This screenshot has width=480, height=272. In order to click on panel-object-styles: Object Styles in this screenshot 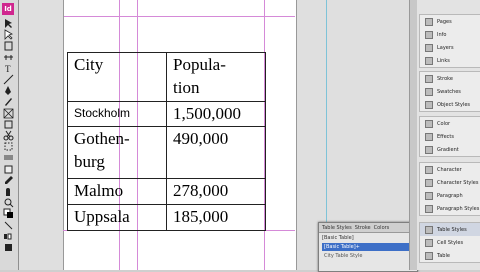, I will do `click(450, 104)`.